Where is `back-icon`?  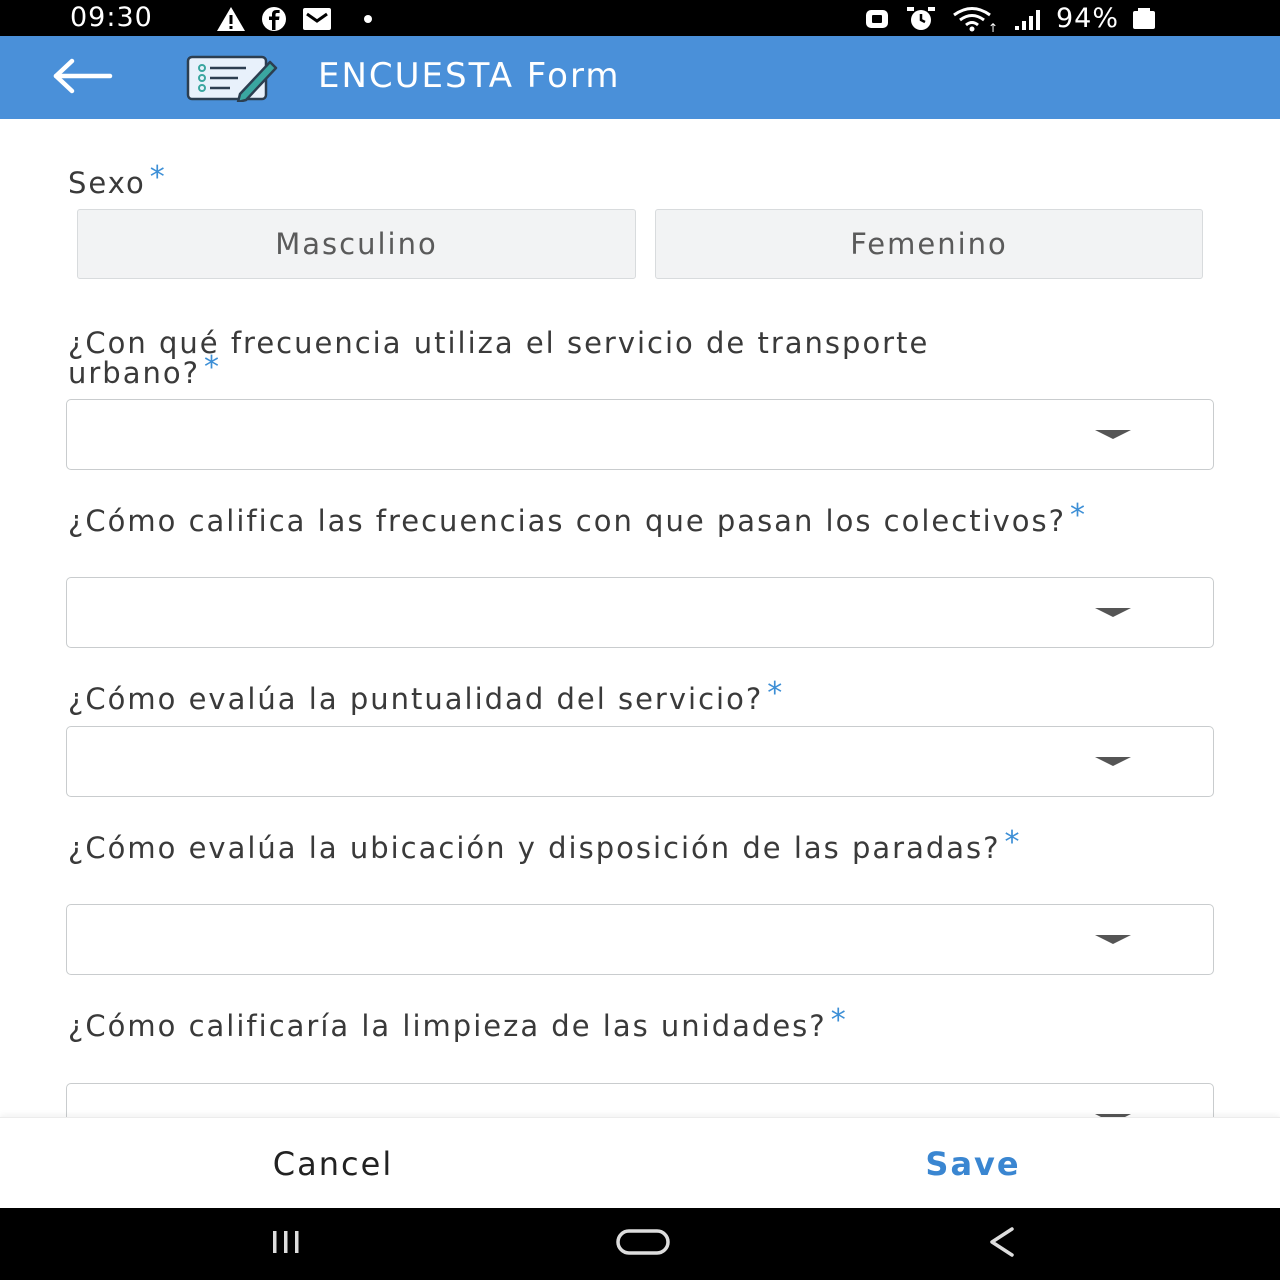 back-icon is located at coordinates (1002, 1244).